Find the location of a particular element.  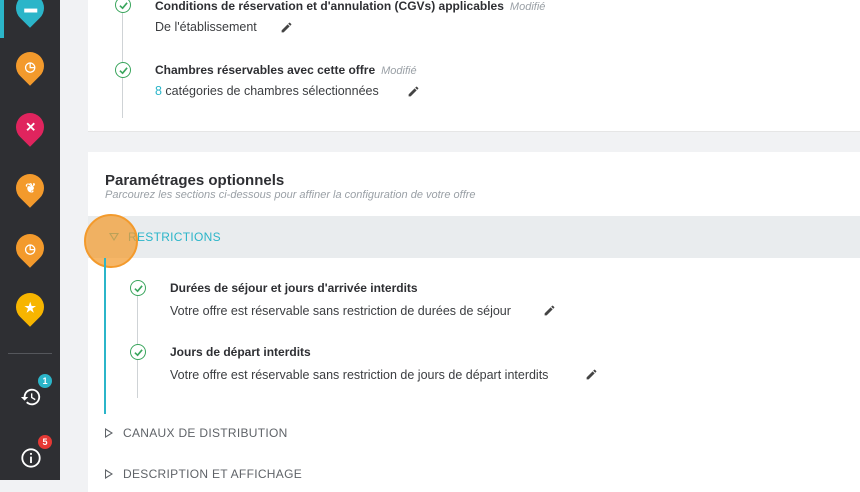

room-count: 8 is located at coordinates (158, 91).